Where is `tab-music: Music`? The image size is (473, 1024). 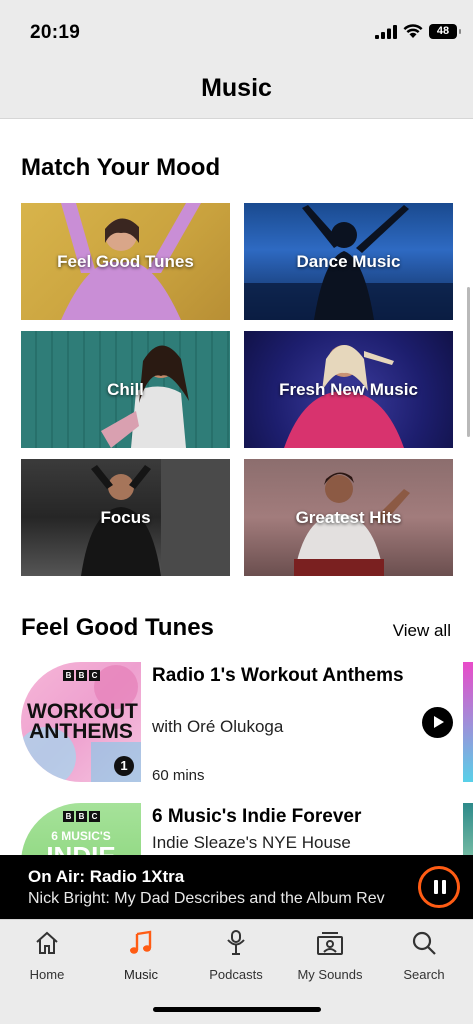 tab-music: Music is located at coordinates (141, 955).